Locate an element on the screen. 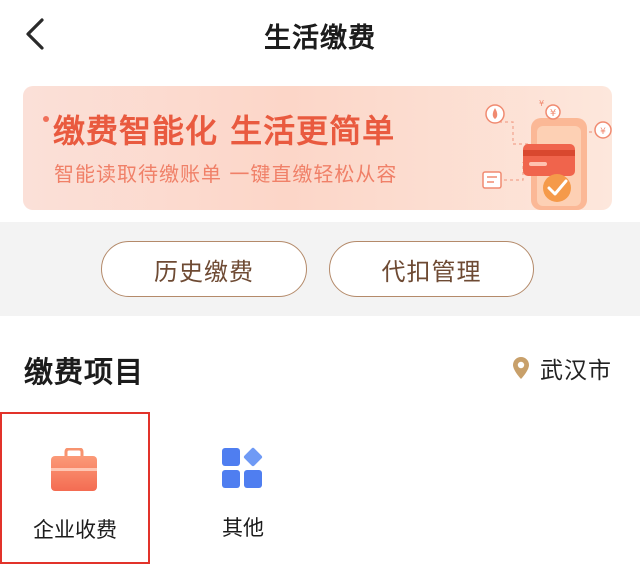 The image size is (640, 587). city-selector: 武汉市 is located at coordinates (562, 368).